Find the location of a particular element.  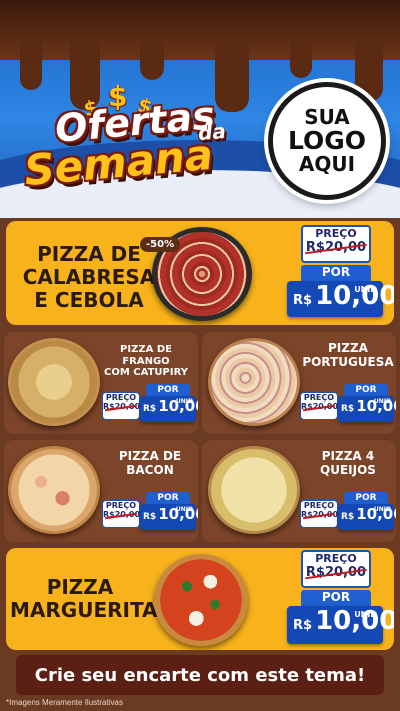

product-name-line: QUEIJOS is located at coordinates (348, 469).